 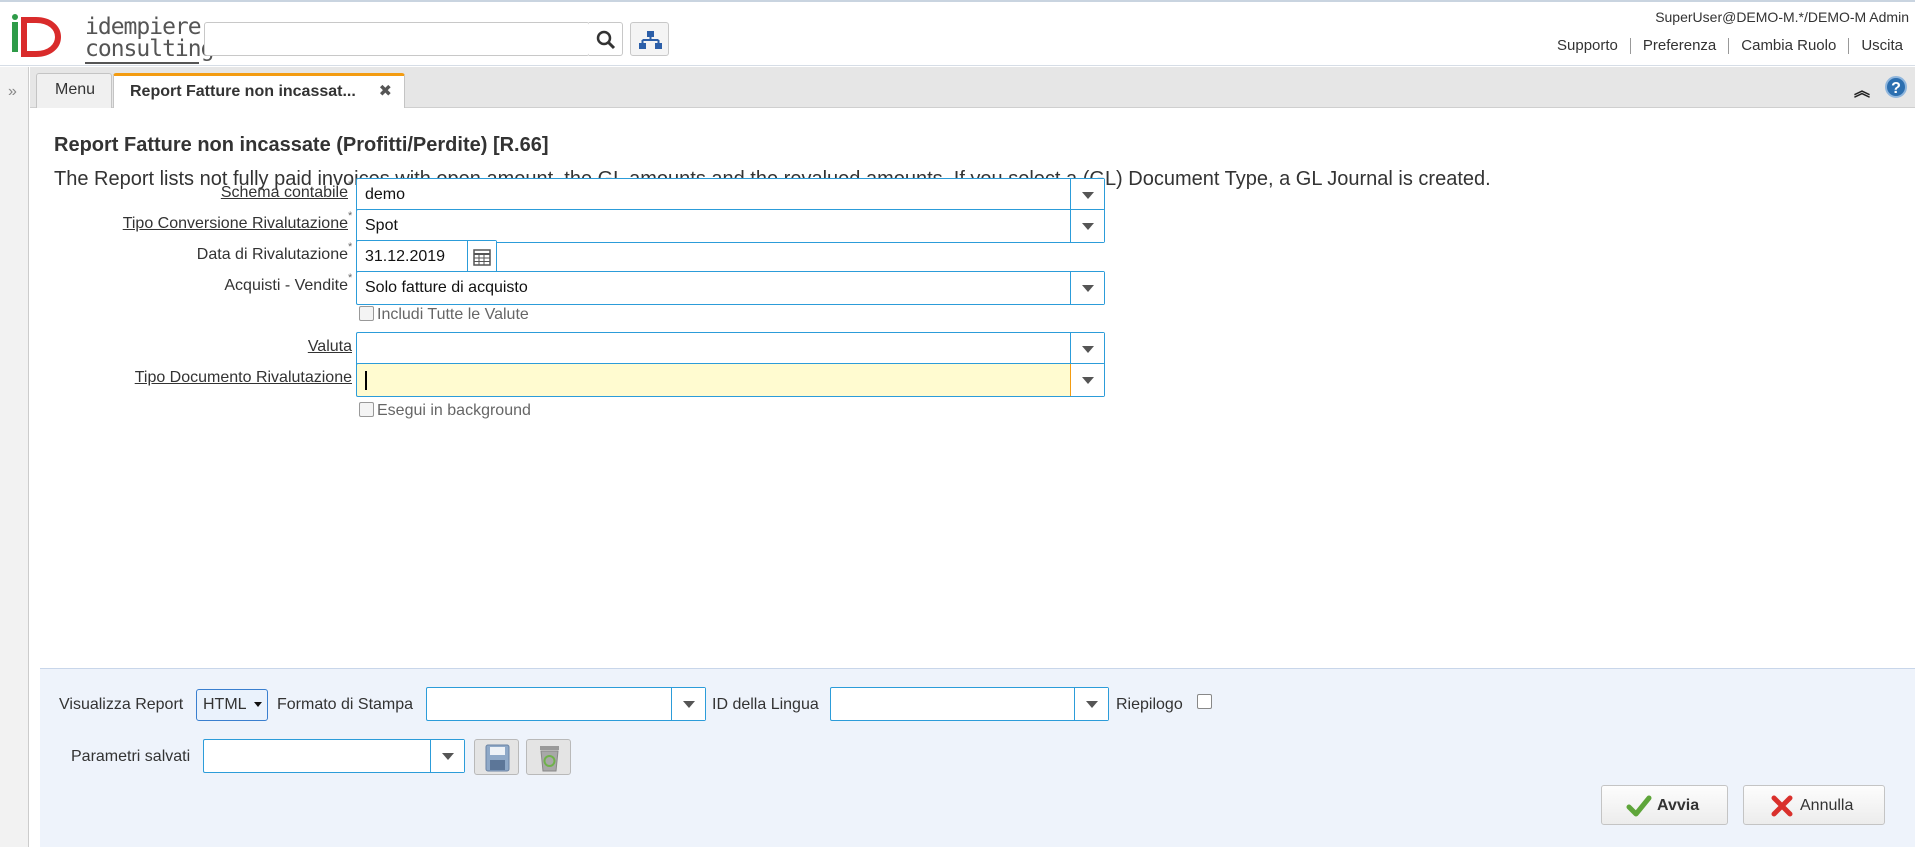 What do you see at coordinates (765, 704) in the screenshot?
I see `id-lingua-label: ID della Lingua` at bounding box center [765, 704].